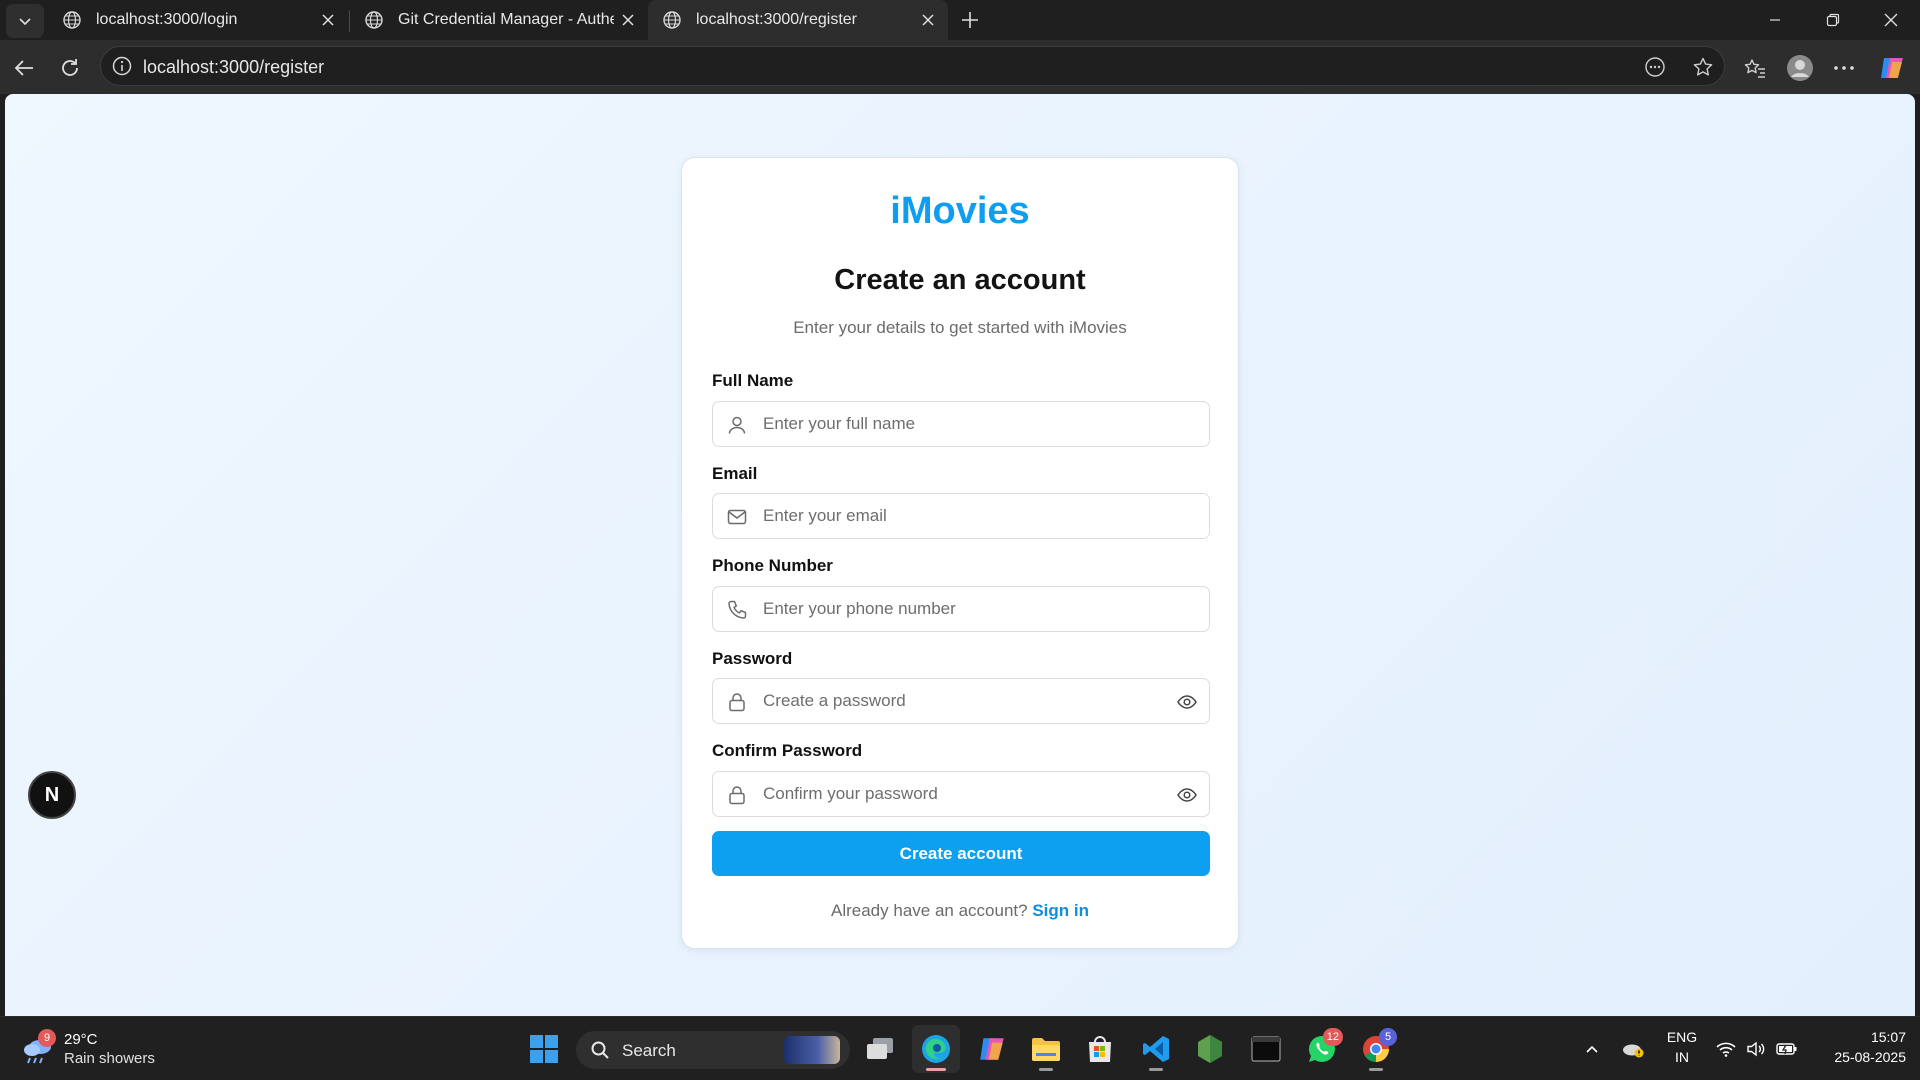 The image size is (1920, 1080). Describe the element at coordinates (936, 1049) in the screenshot. I see `taskbar-edge` at that location.